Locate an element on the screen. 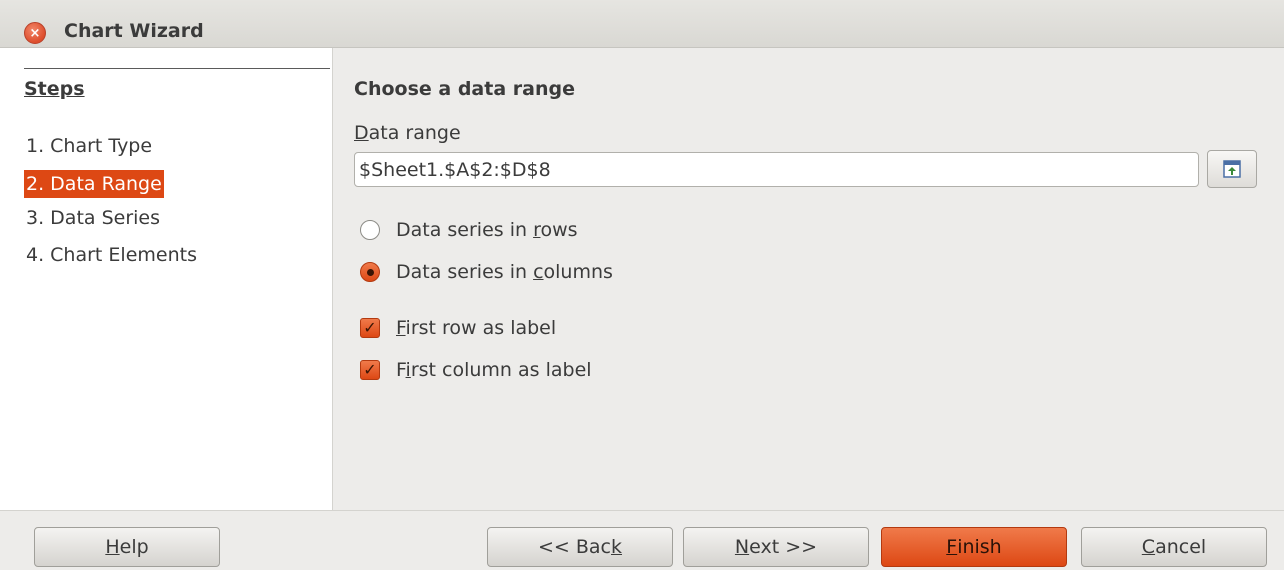 The width and height of the screenshot is (1284, 570). shrink-dialog-icon is located at coordinates (1232, 169).